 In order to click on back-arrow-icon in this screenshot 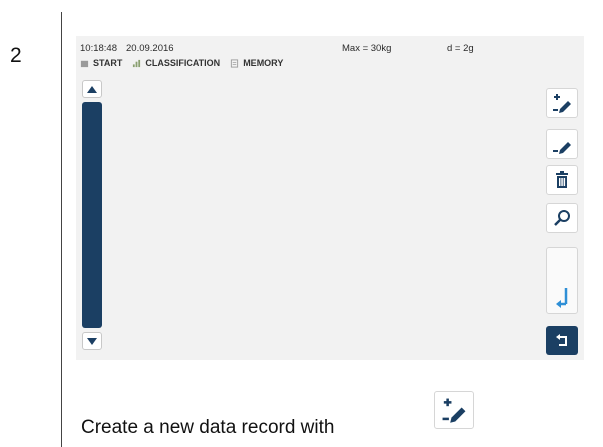, I will do `click(561, 339)`.